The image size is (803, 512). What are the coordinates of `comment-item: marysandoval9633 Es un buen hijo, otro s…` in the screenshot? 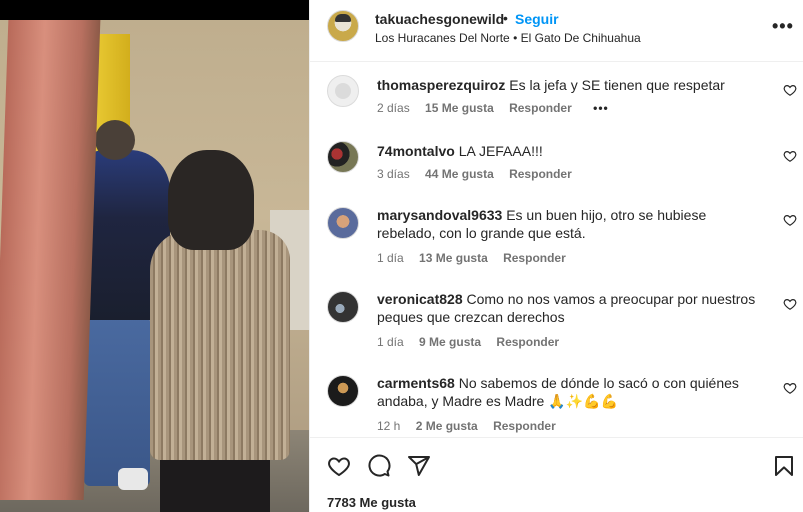 It's located at (556, 235).